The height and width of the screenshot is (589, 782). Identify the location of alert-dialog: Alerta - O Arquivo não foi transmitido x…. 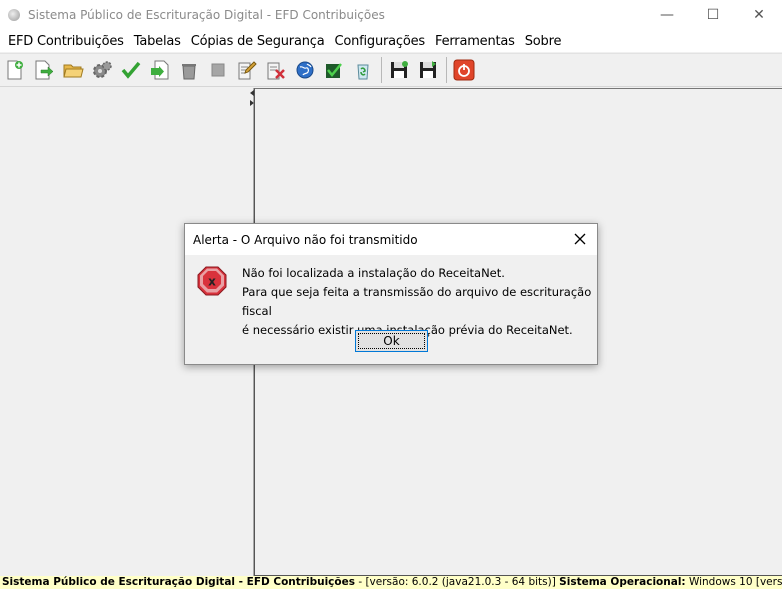
(391, 294).